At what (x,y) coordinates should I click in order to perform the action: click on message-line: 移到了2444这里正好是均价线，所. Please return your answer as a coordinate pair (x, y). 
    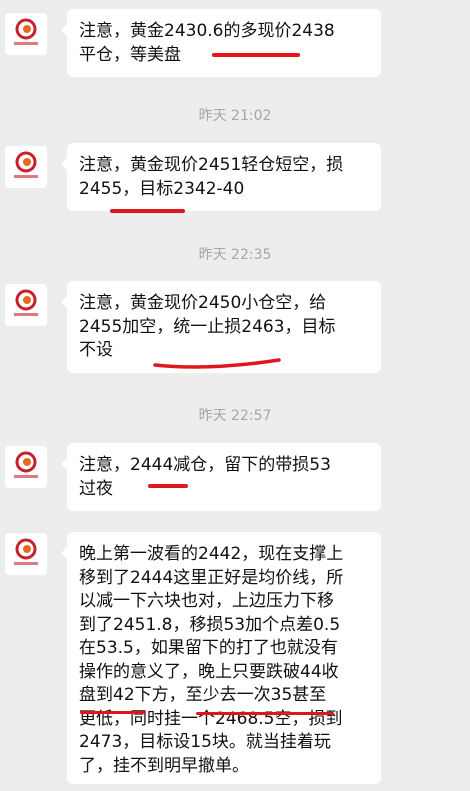
    Looking at the image, I should click on (211, 577).